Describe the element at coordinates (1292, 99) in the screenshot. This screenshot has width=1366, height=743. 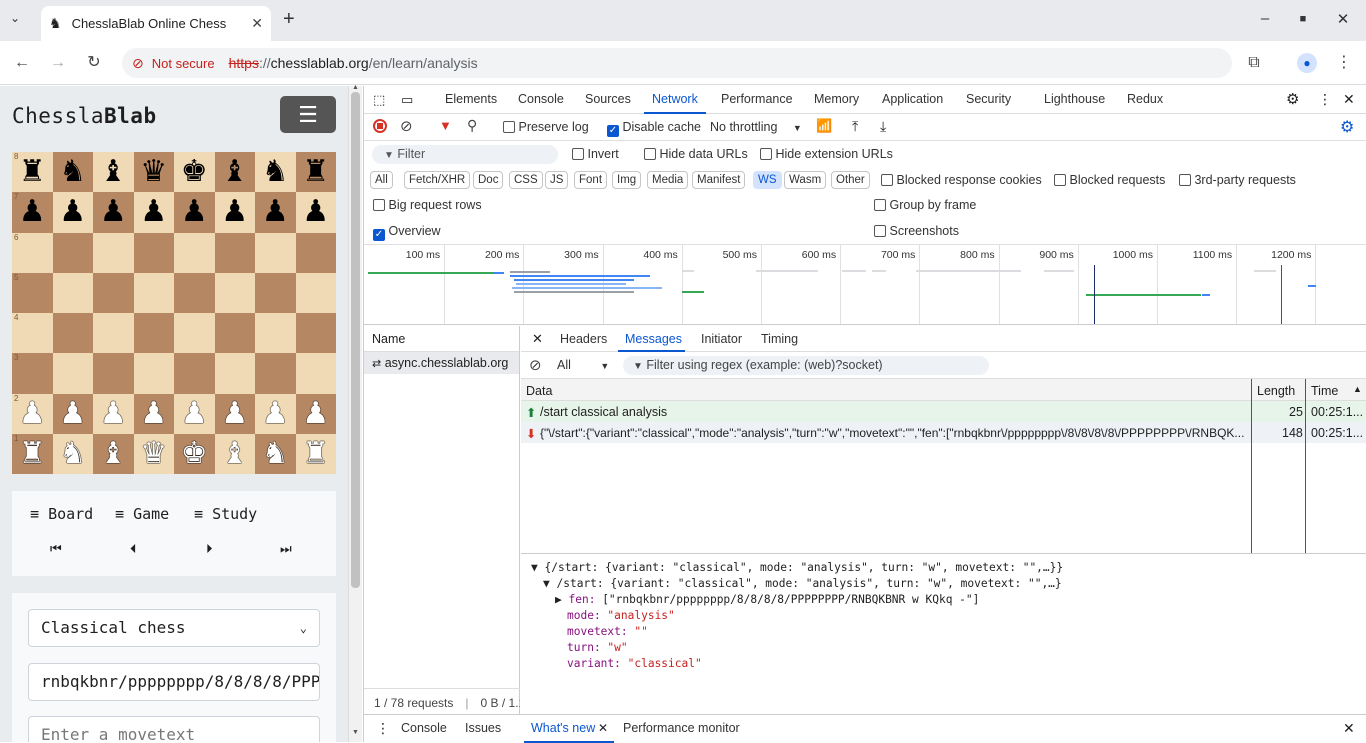
I see `settings-gear-icon: ⚙` at that location.